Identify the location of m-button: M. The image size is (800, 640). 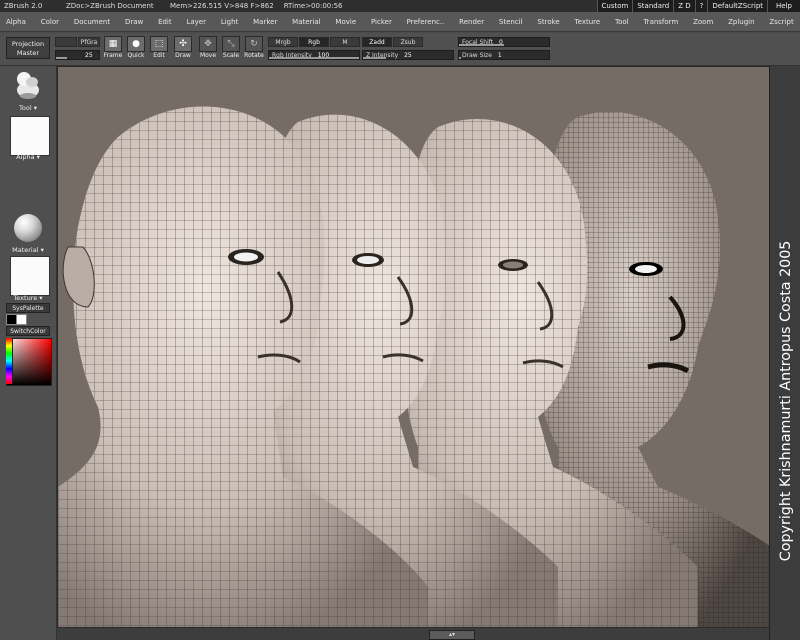
(345, 42).